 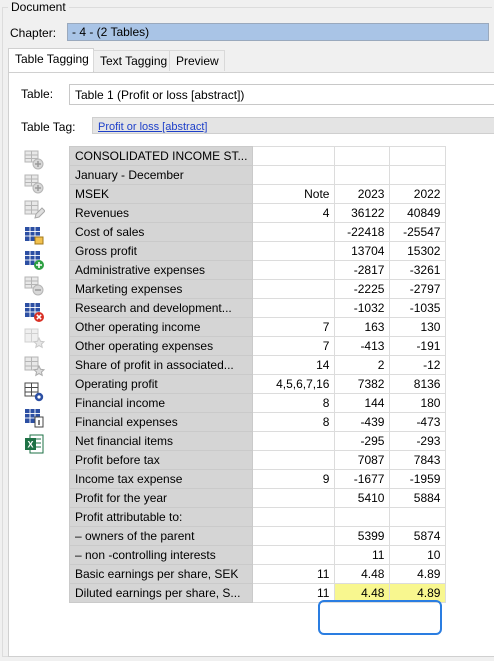 What do you see at coordinates (34, 444) in the screenshot?
I see `excel-export-icon: X` at bounding box center [34, 444].